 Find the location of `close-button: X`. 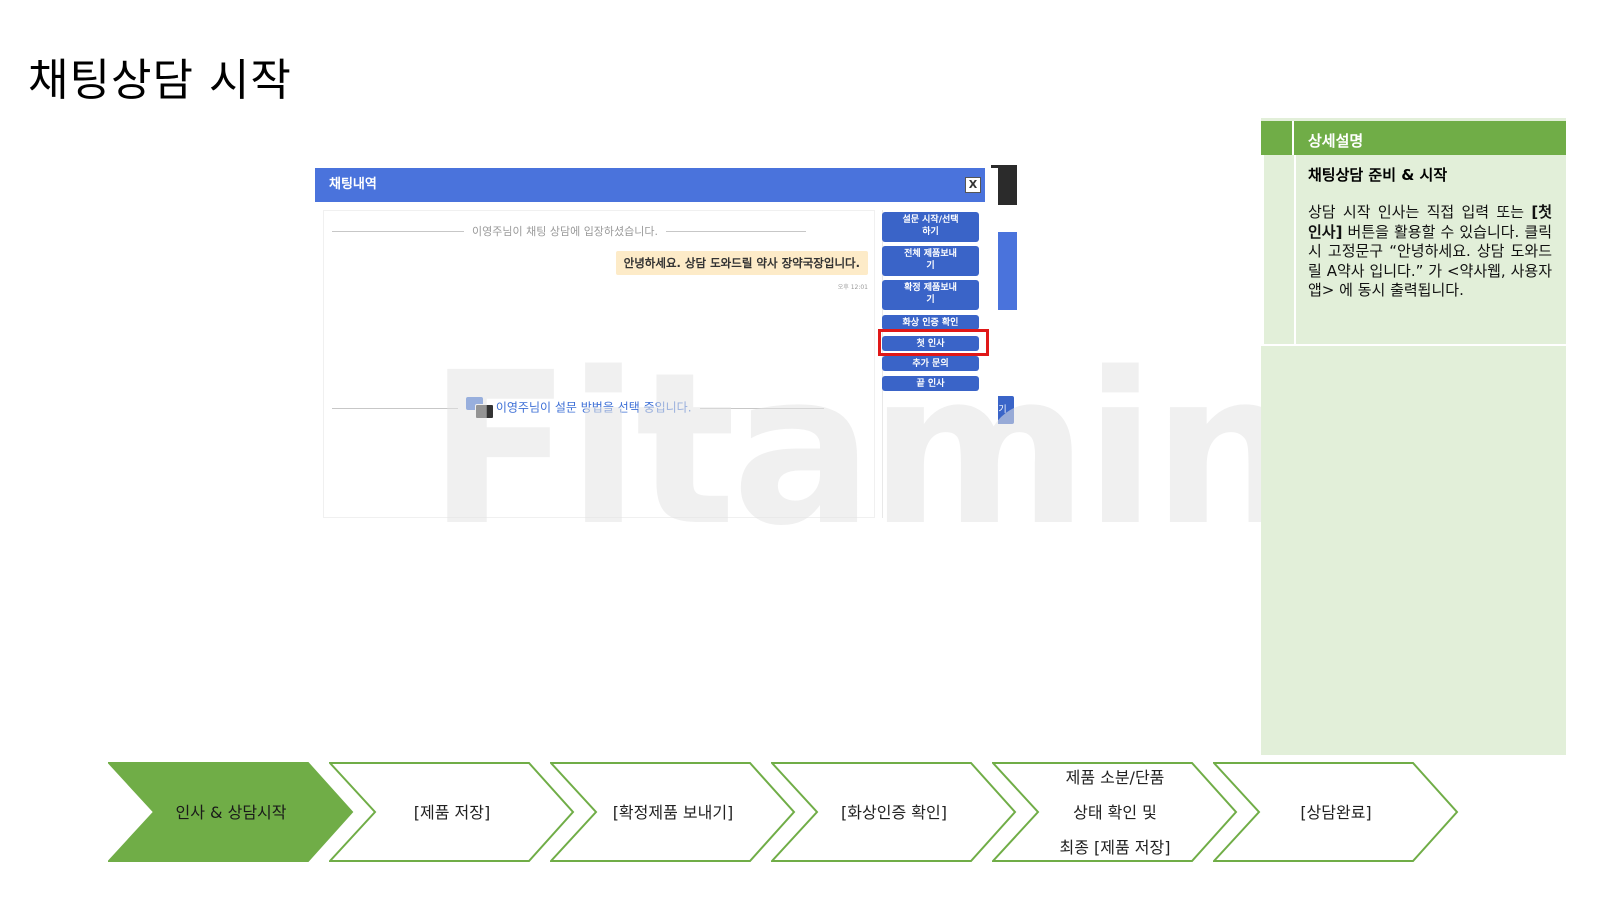

close-button: X is located at coordinates (973, 185).